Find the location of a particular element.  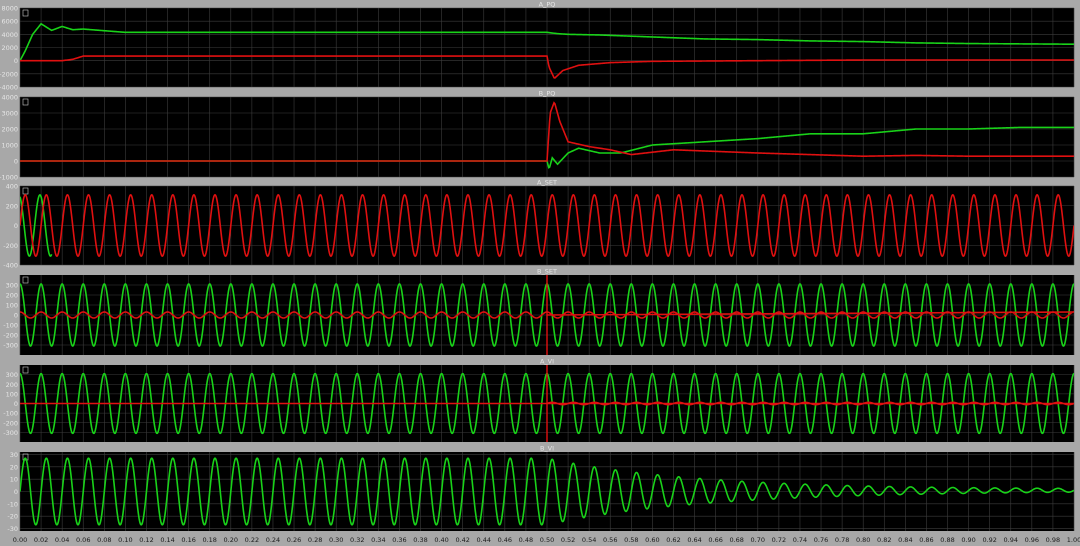

panel-title: B_PQ is located at coordinates (547, 94).